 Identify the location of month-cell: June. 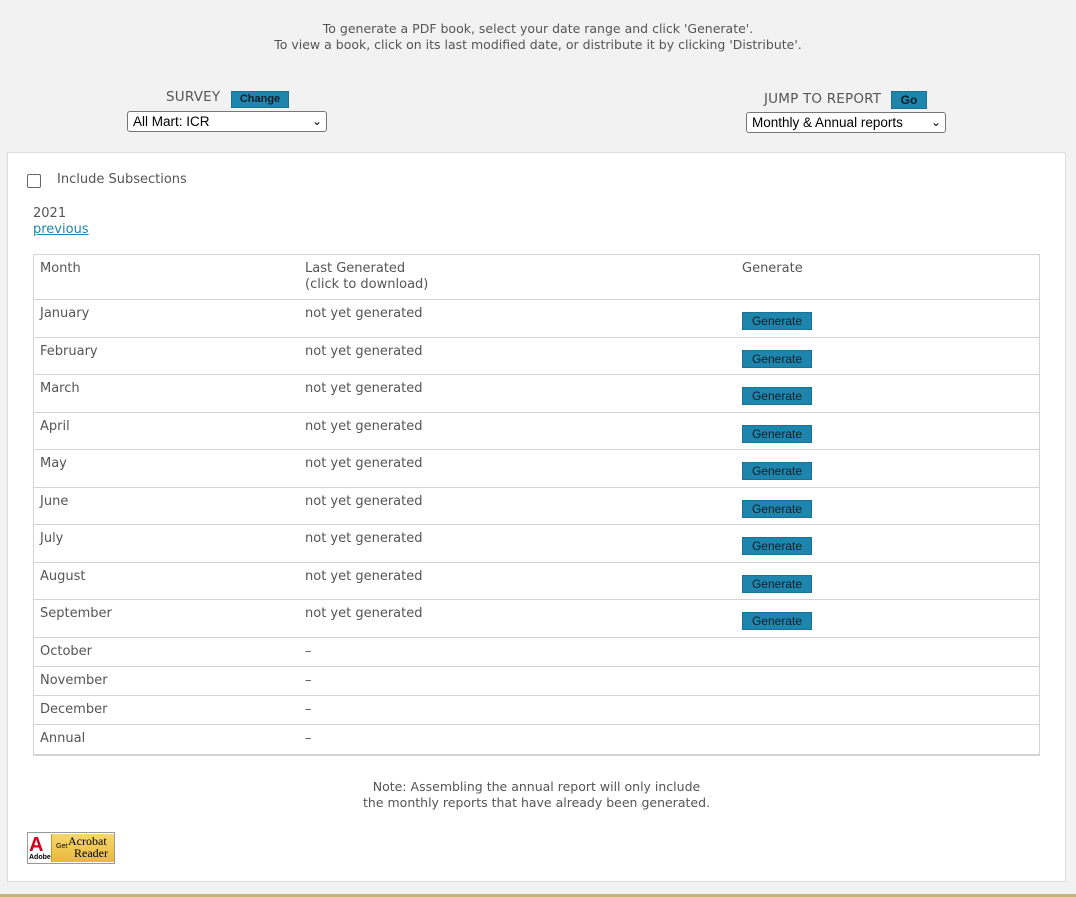
(54, 501).